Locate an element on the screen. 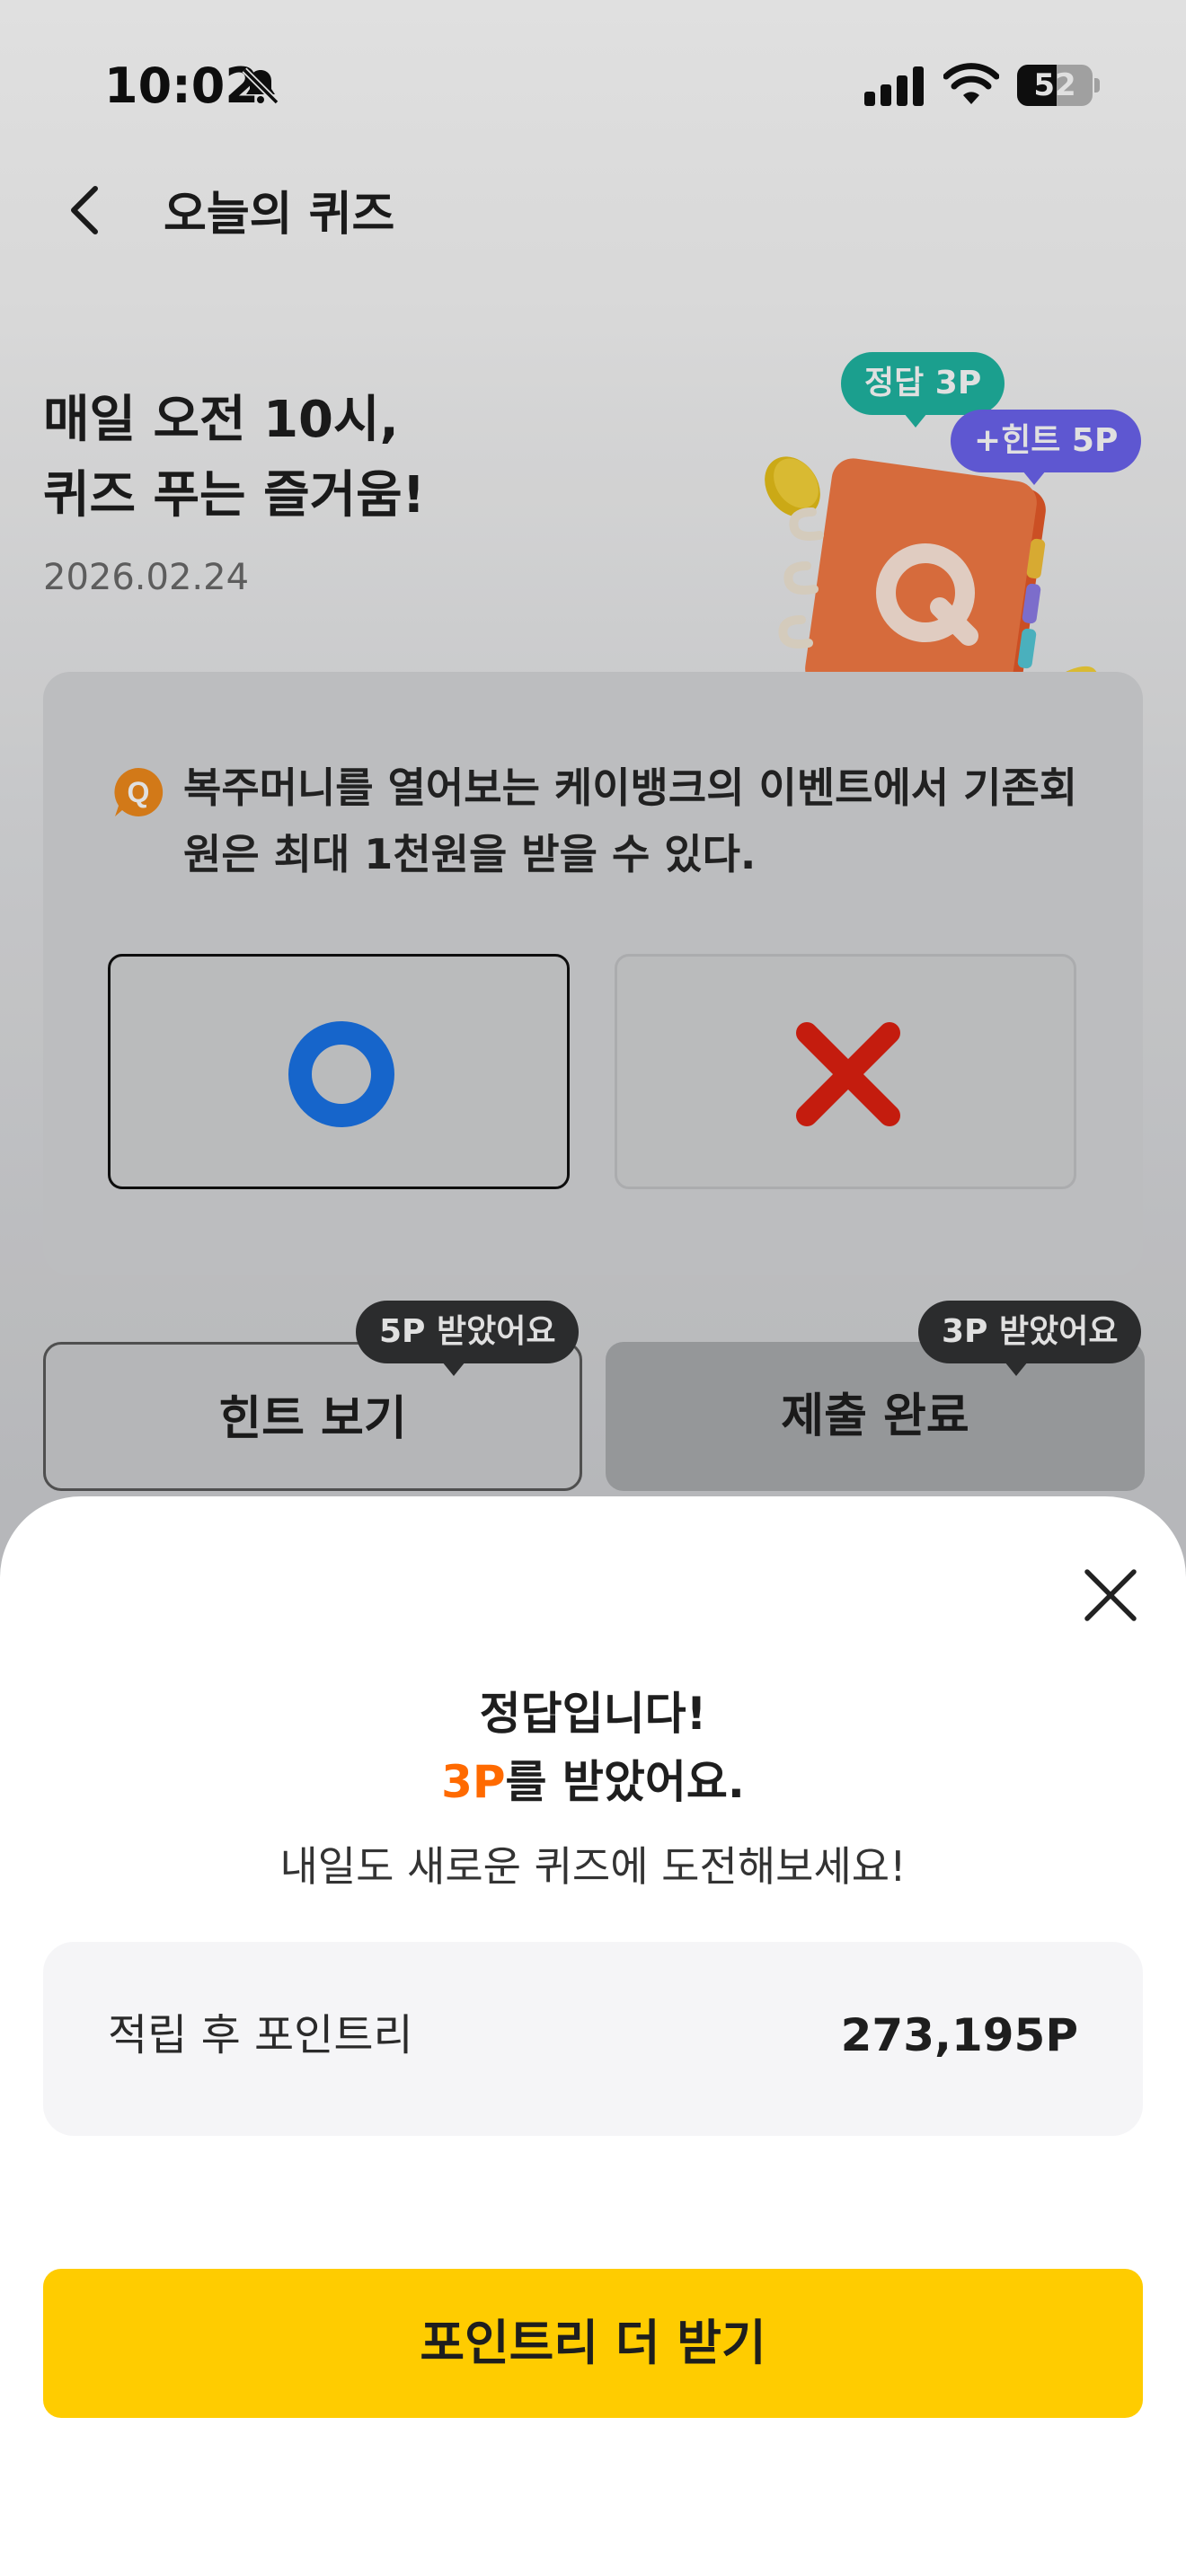  close-icon is located at coordinates (1110, 1595).